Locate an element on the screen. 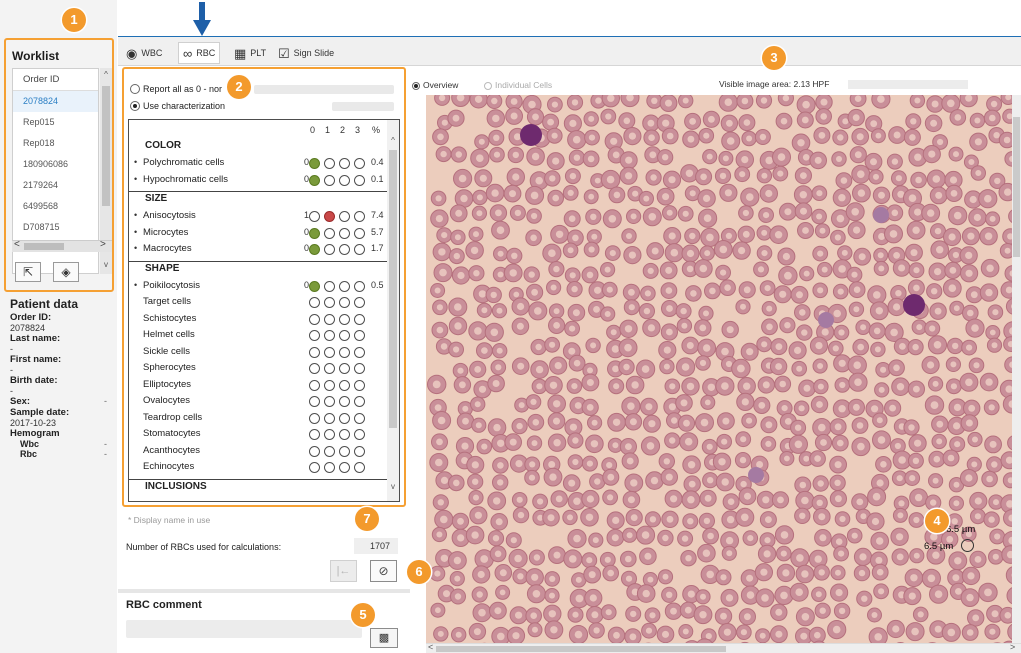 The width and height of the screenshot is (1021, 653). report-all-normal-option: Report all as 0 - nor is located at coordinates (176, 89).